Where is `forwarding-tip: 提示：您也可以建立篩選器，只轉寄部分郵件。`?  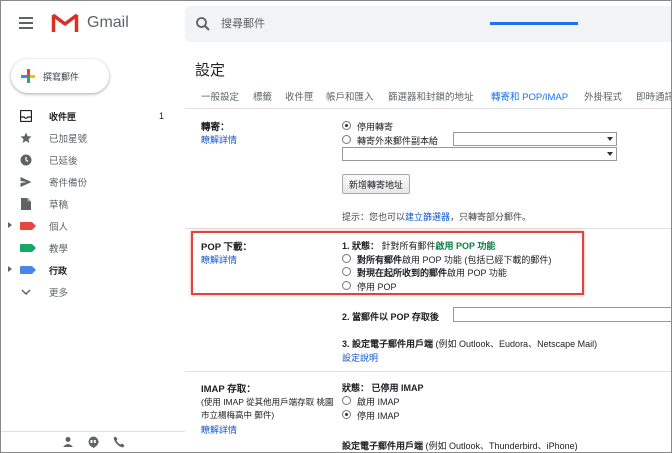 forwarding-tip: 提示：您也可以建立篩選器，只轉寄部分郵件。 is located at coordinates (436, 216).